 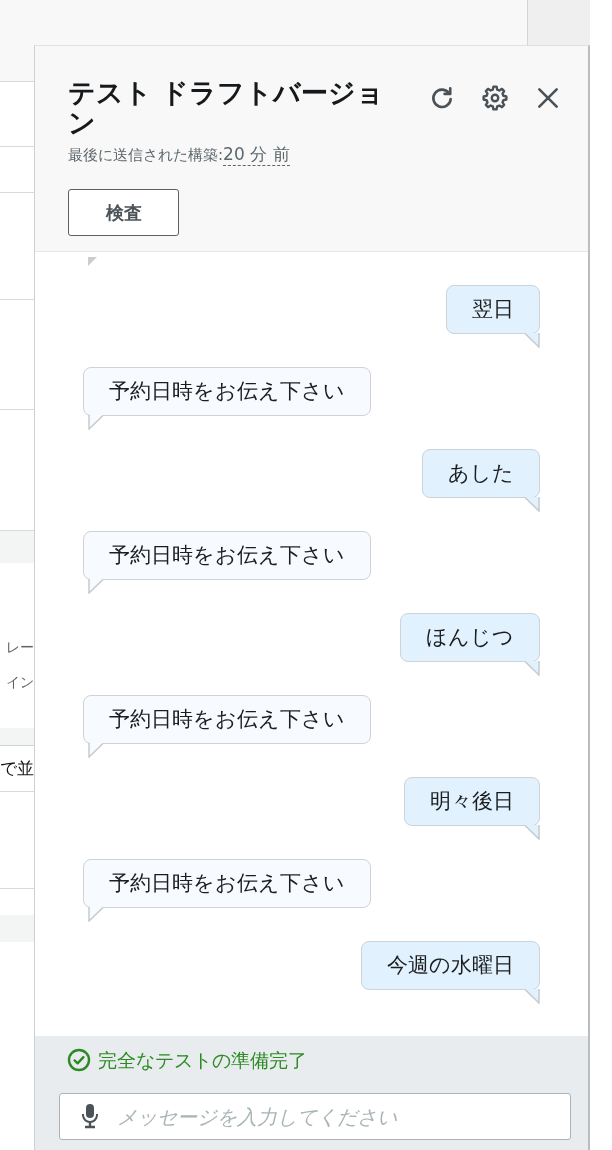 I want to click on check-circle-icon, so click(x=79, y=1060).